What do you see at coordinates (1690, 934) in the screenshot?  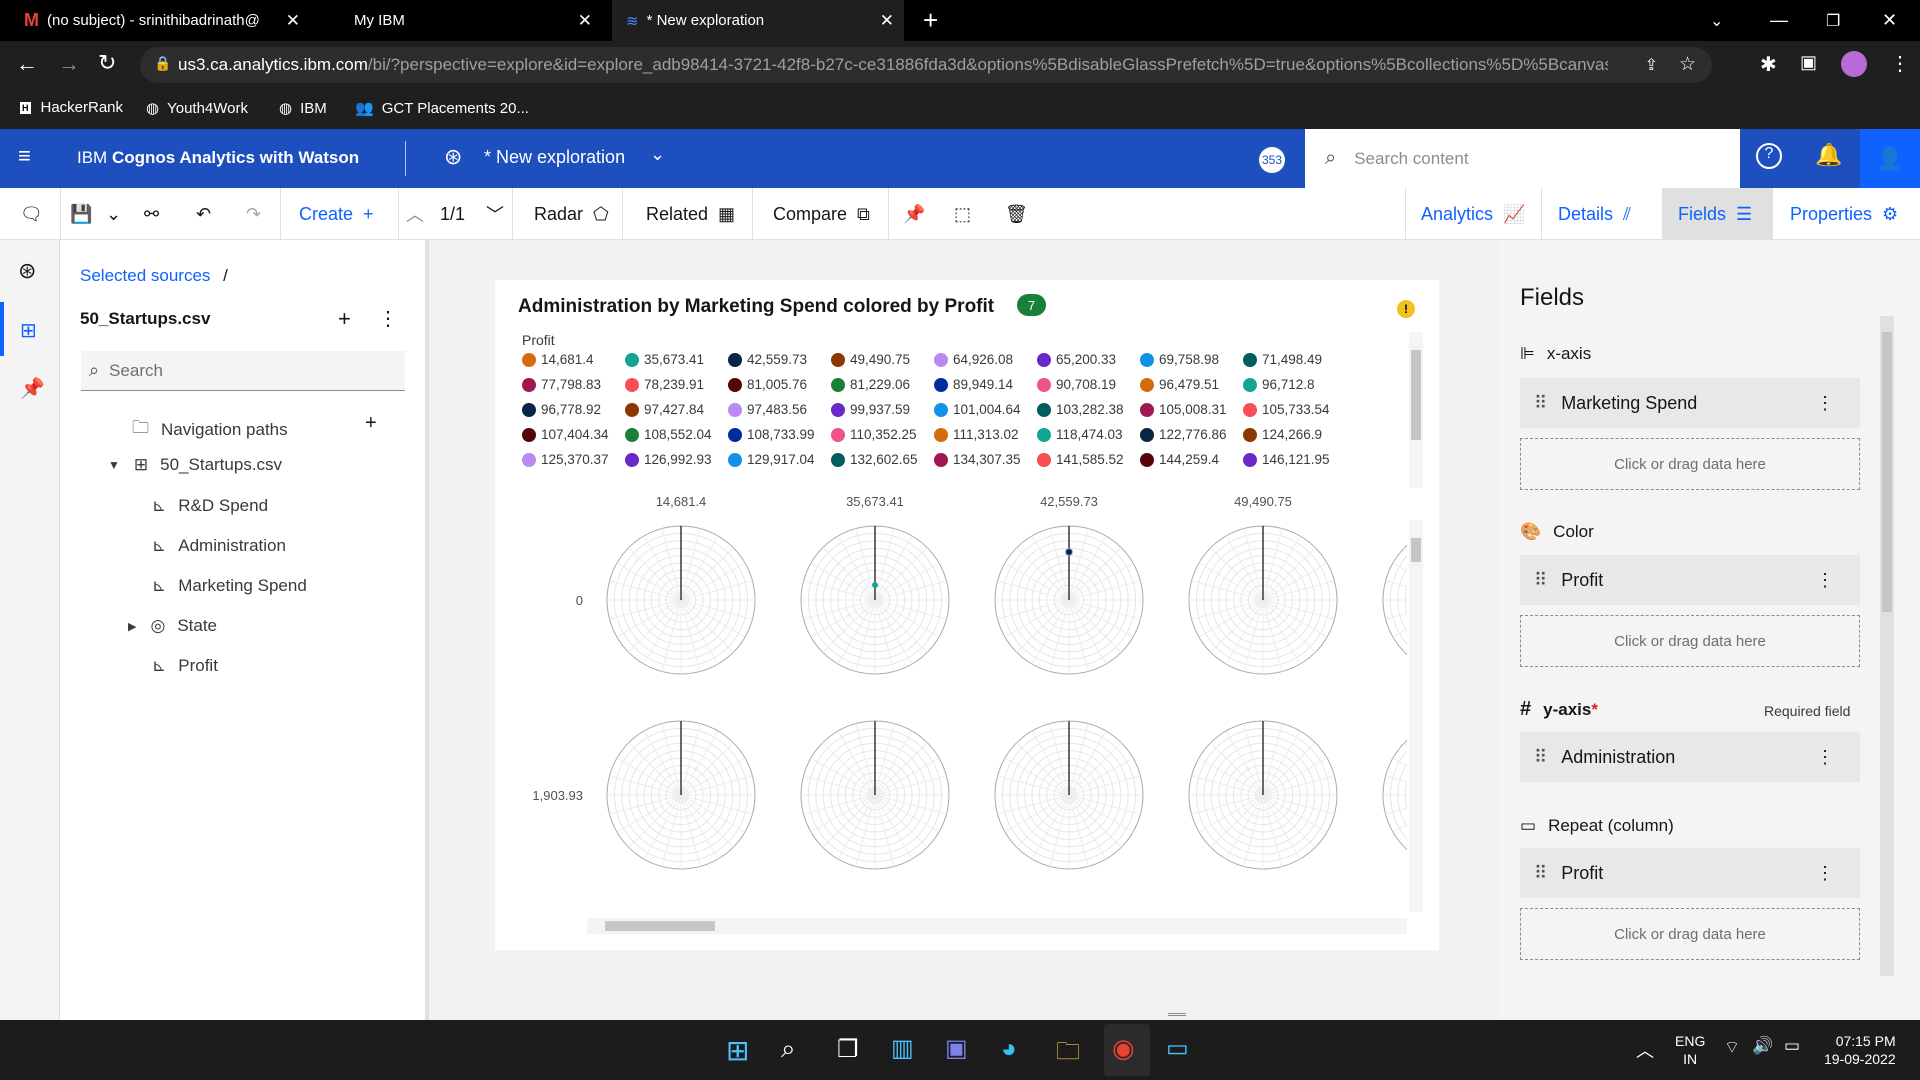 I see `repeat-drop-zone: Click or drag data here` at bounding box center [1690, 934].